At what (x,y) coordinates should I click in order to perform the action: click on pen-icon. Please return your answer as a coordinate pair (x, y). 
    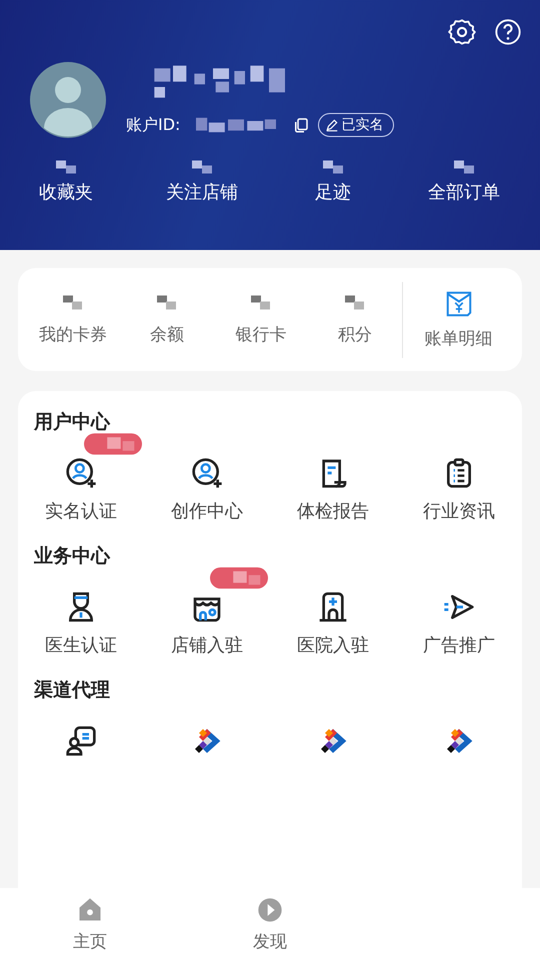
    Looking at the image, I should click on (332, 125).